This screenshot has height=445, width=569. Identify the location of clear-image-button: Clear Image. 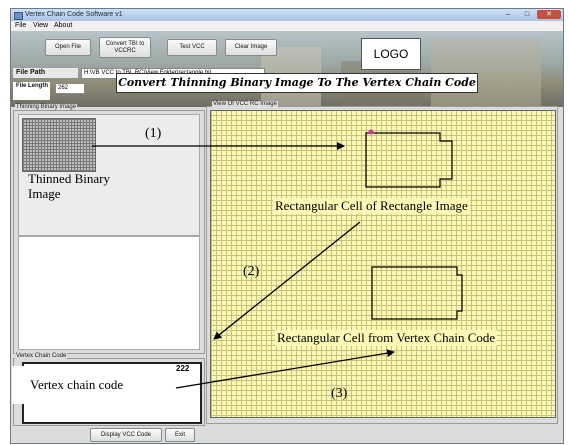
(251, 47).